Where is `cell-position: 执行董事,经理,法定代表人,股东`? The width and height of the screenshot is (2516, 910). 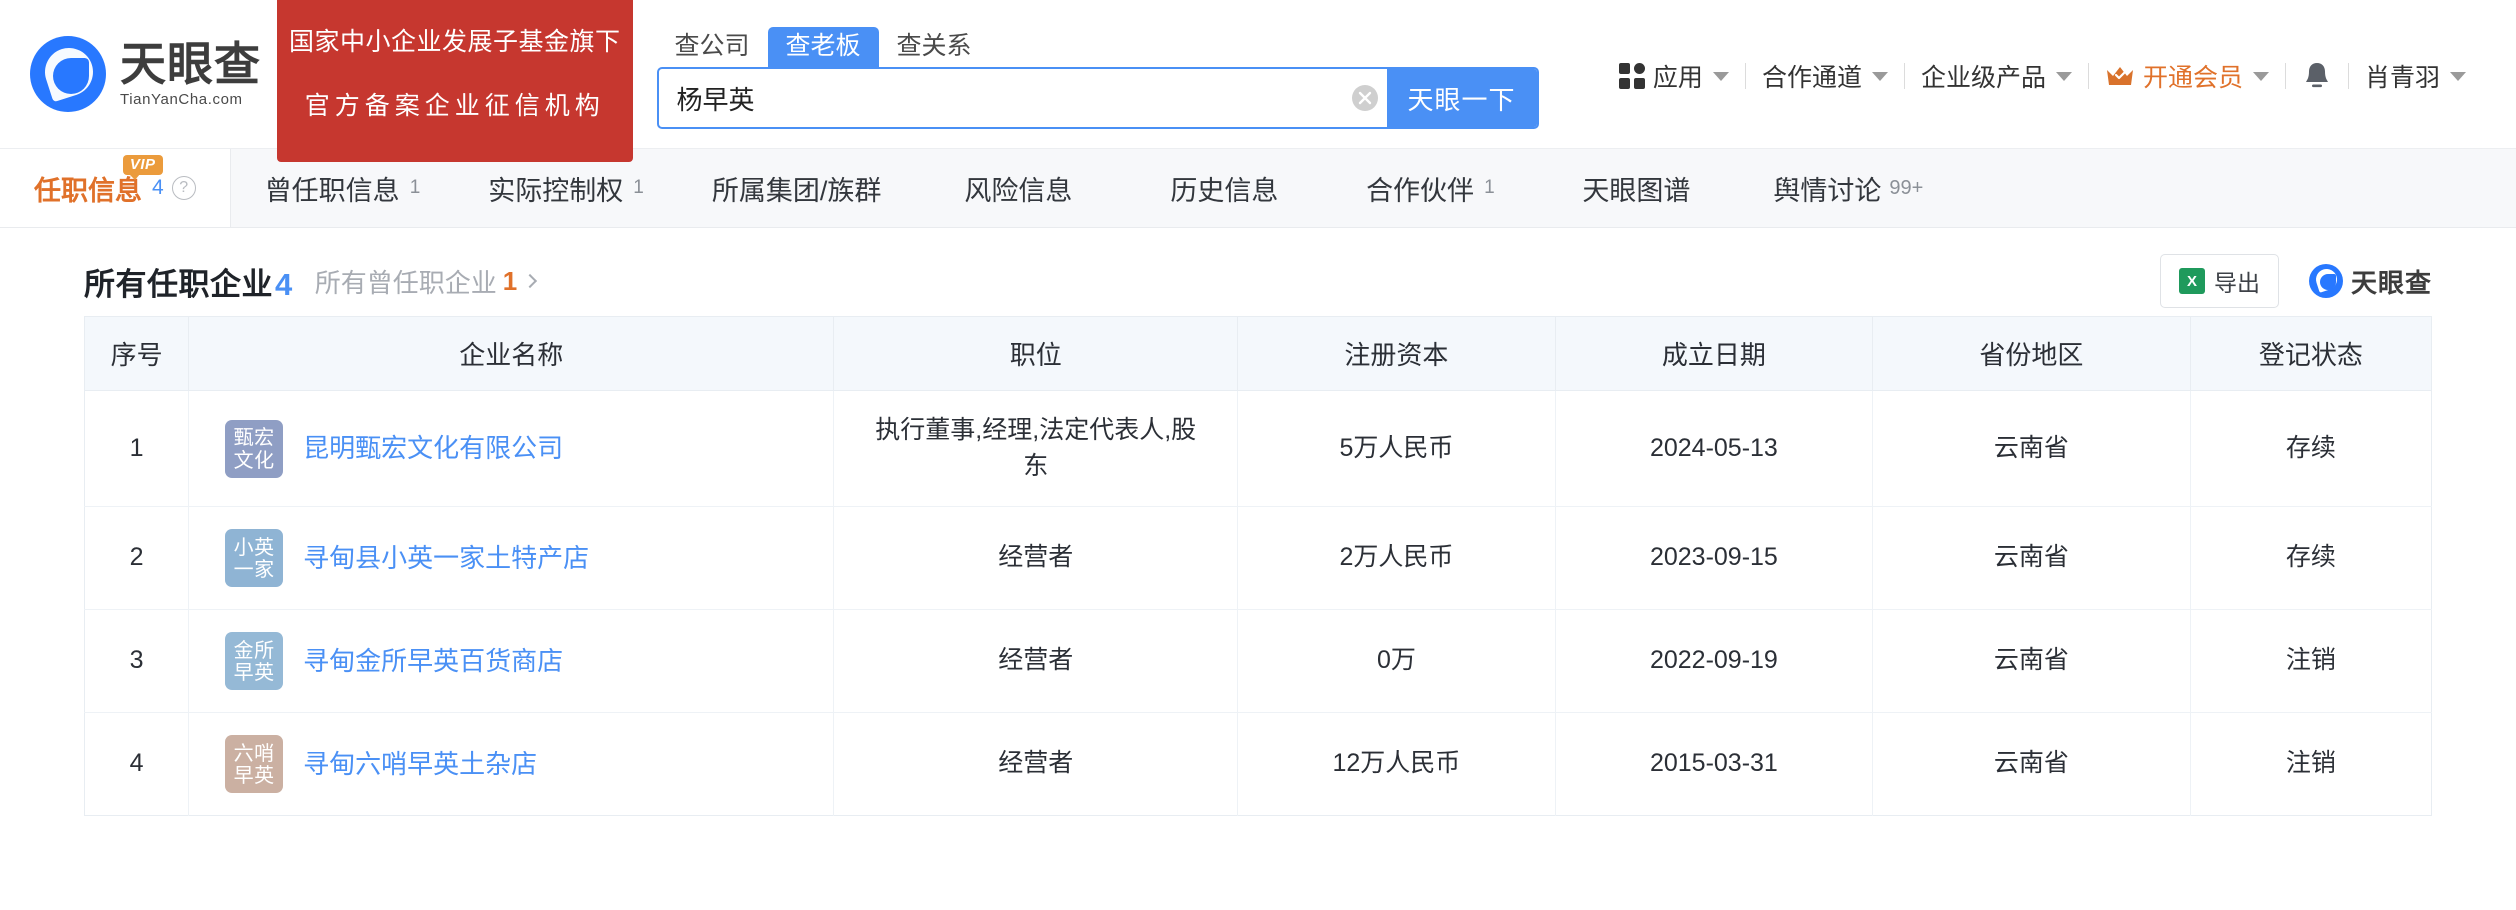 cell-position: 执行董事,经理,法定代表人,股东 is located at coordinates (1036, 448).